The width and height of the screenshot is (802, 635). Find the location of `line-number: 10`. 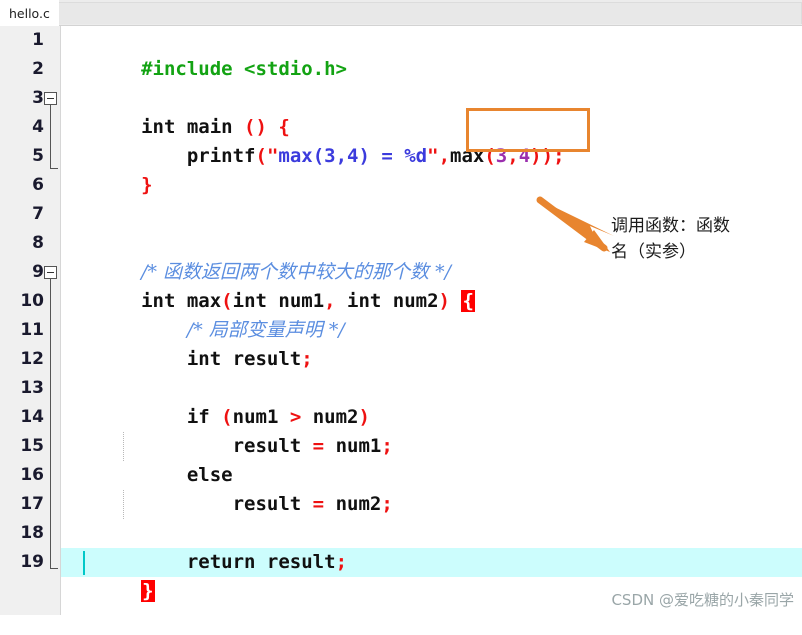

line-number: 10 is located at coordinates (32, 301).